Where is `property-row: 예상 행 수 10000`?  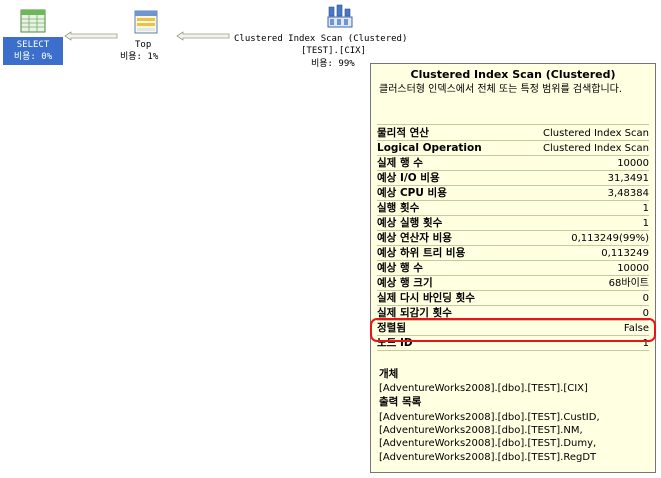
property-row: 예상 행 수 10000 is located at coordinates (513, 268).